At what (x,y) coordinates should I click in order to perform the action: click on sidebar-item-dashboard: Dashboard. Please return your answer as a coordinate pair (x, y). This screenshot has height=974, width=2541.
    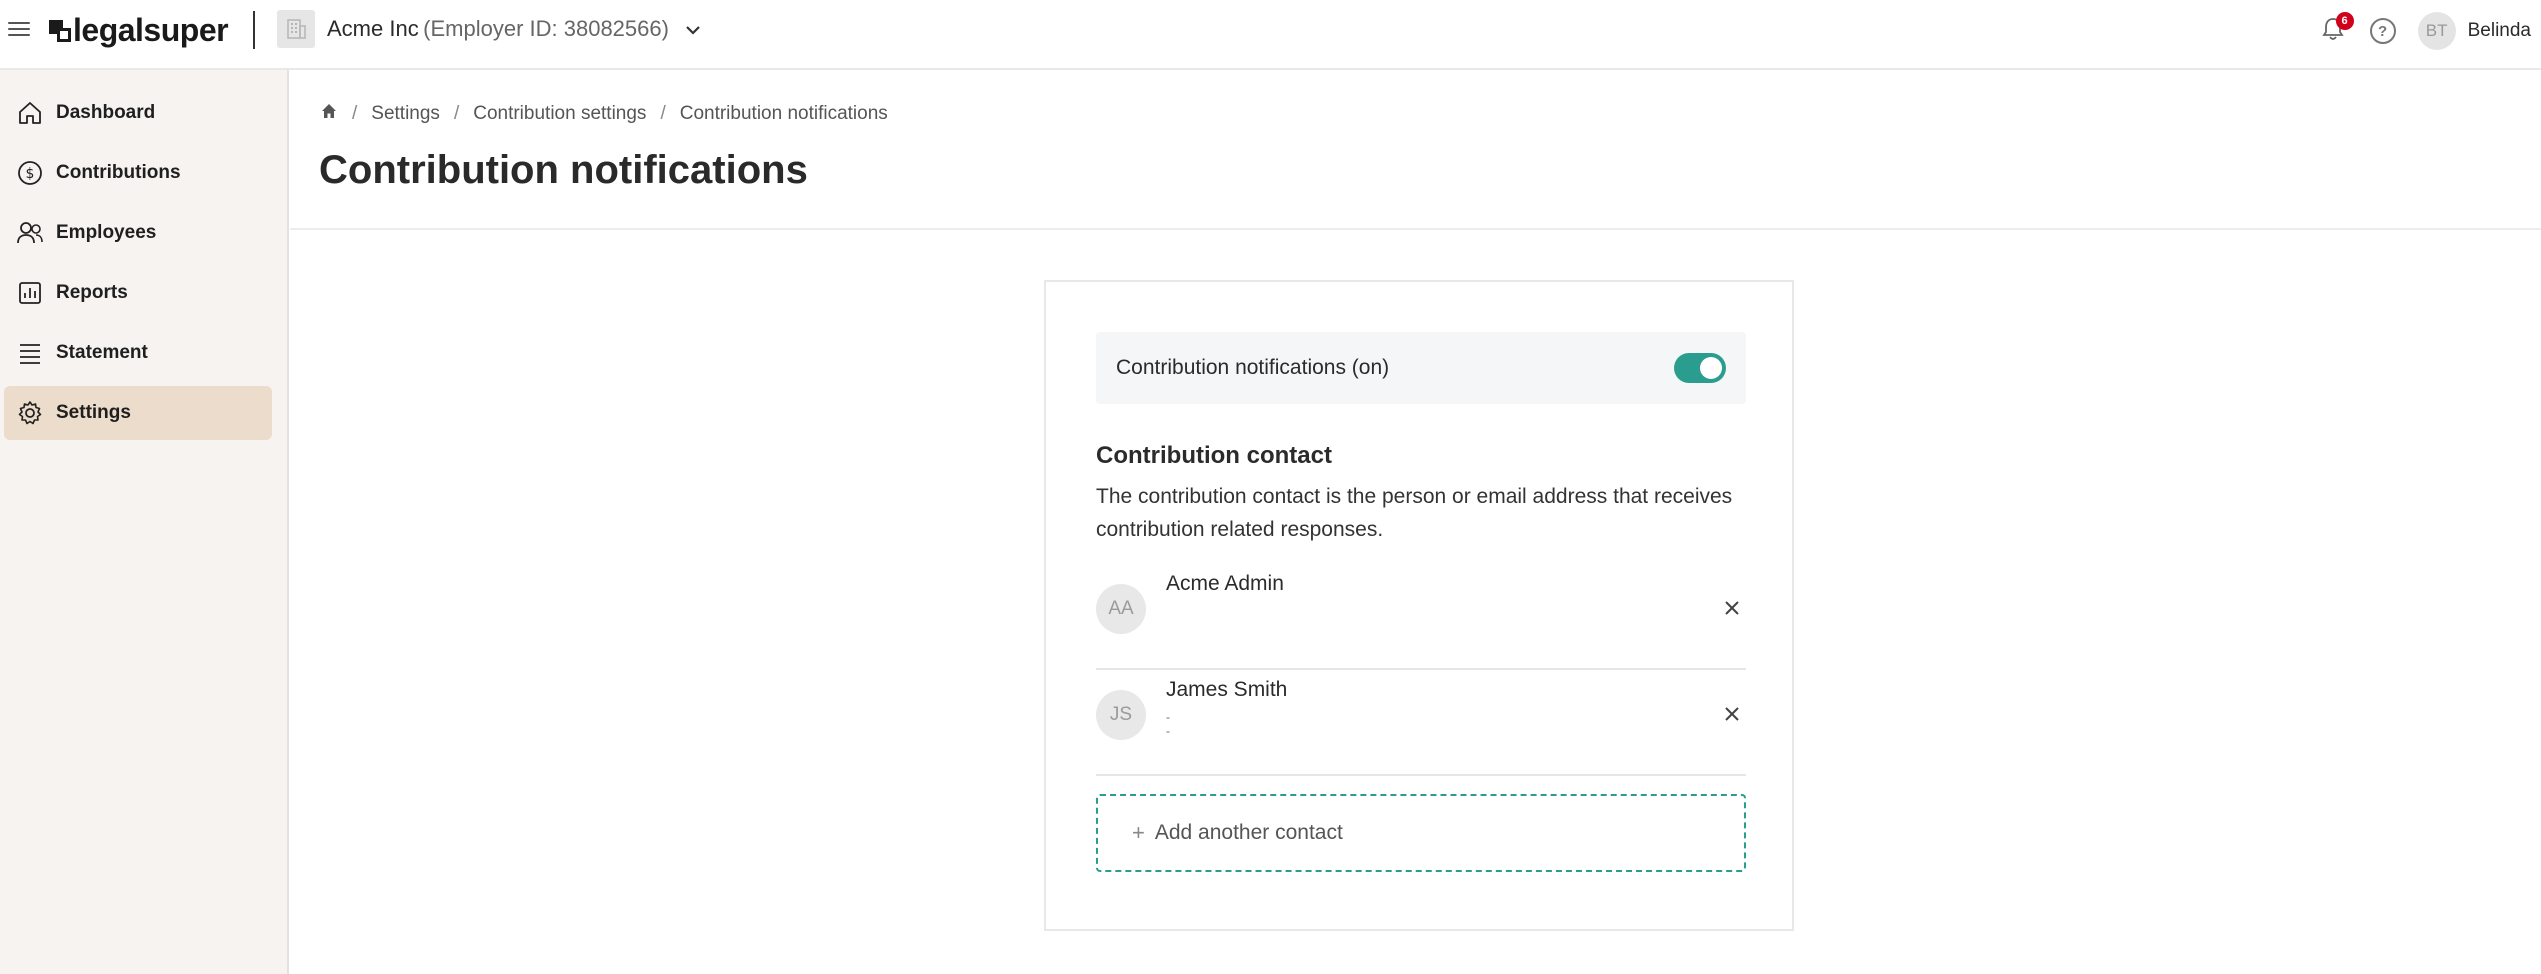
    Looking at the image, I should click on (138, 113).